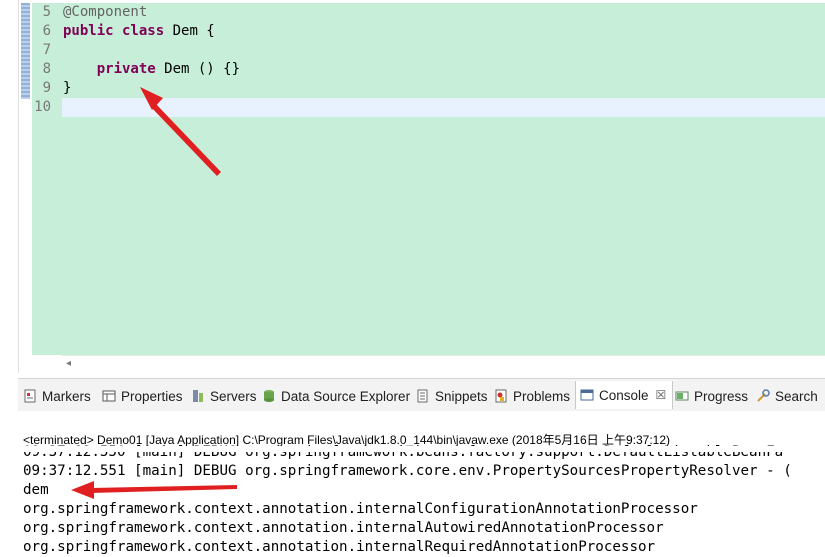 The image size is (825, 557). What do you see at coordinates (461, 396) in the screenshot?
I see `tab-label: Snippets` at bounding box center [461, 396].